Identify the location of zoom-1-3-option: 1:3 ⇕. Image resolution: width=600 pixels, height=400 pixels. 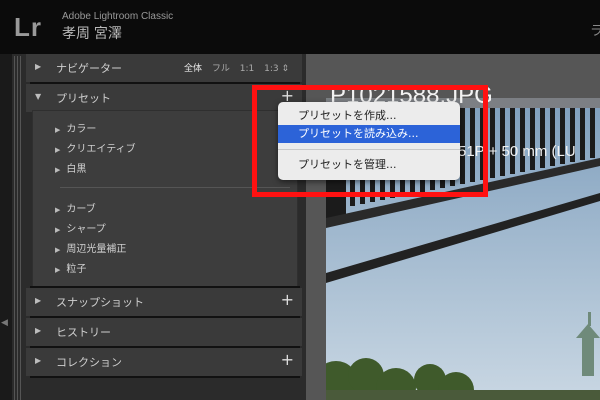
(276, 69).